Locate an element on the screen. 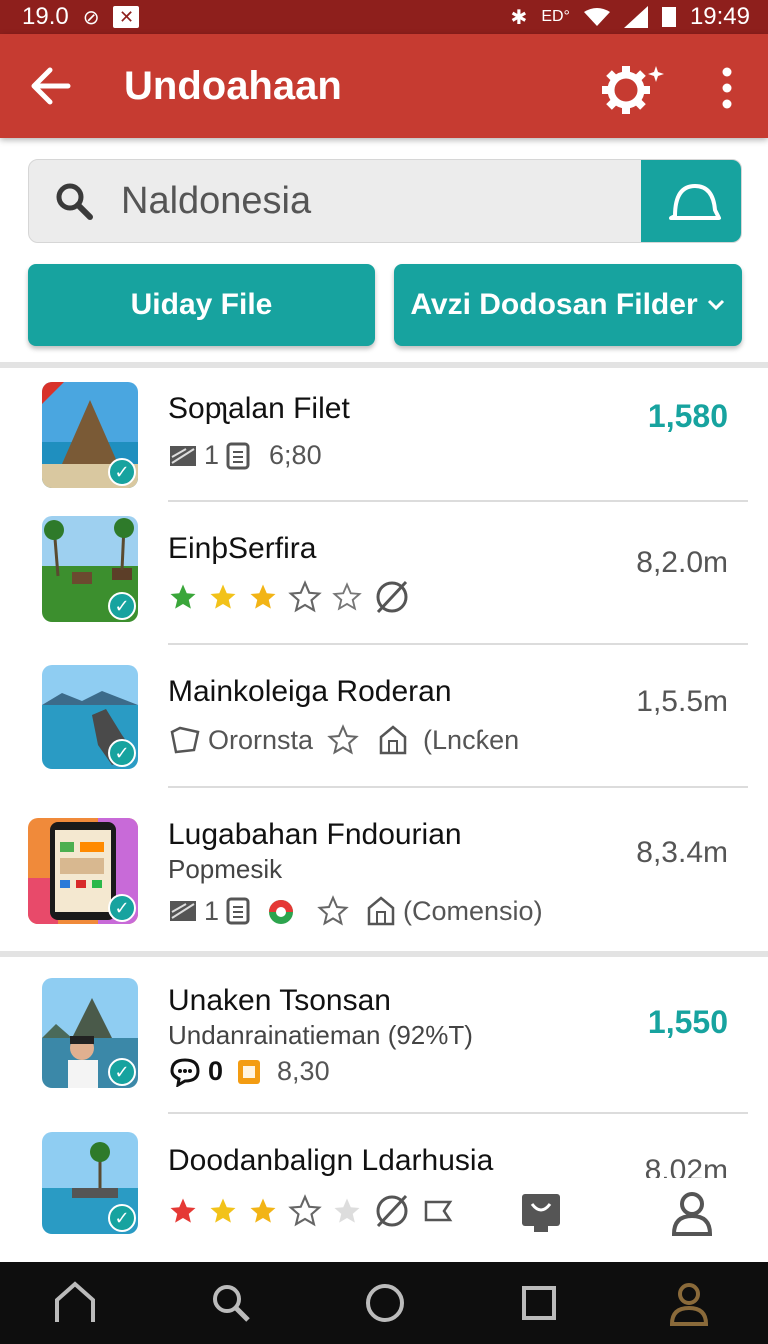  meta-count: 0 is located at coordinates (216, 1071).